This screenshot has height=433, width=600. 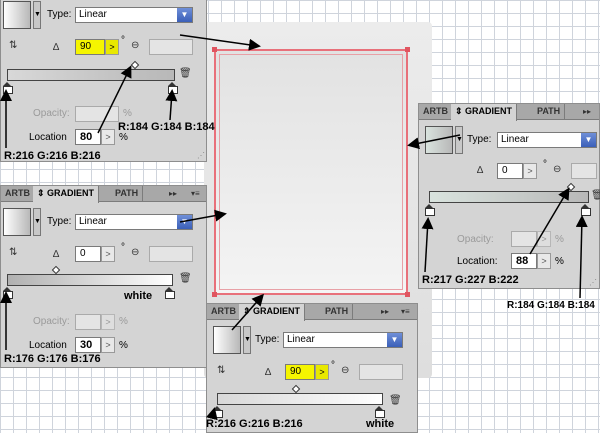 I want to click on type-label: Type:, so click(x=59, y=14).